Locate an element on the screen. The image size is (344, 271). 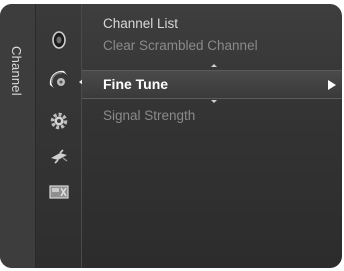
submenu-arrow-icon is located at coordinates (332, 85).